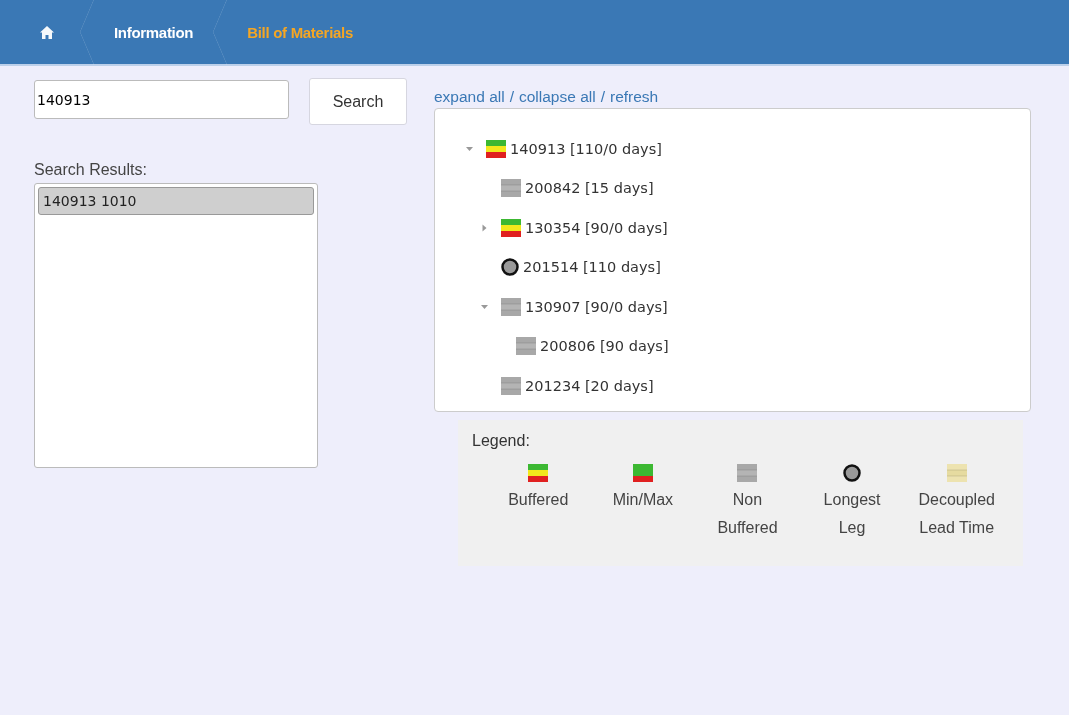 This screenshot has height=715, width=1069. What do you see at coordinates (538, 500) in the screenshot?
I see `legend-label: Buffered` at bounding box center [538, 500].